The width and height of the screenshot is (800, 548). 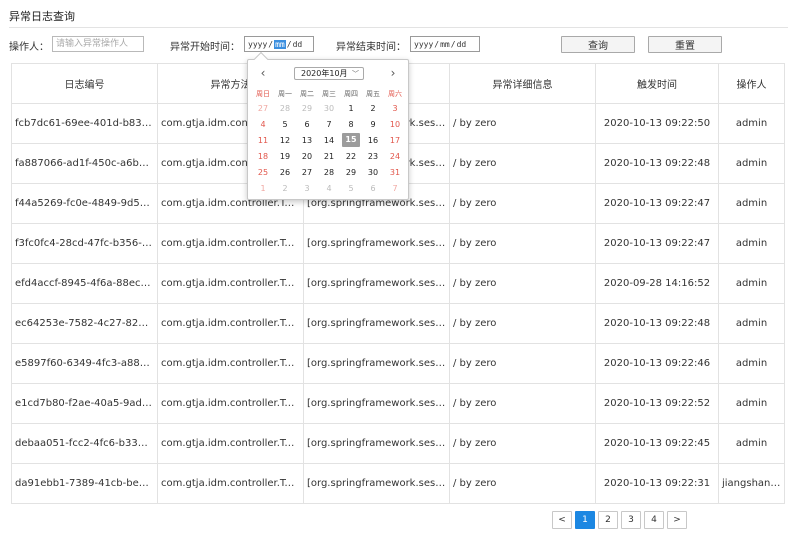 What do you see at coordinates (654, 520) in the screenshot?
I see `page-button-4: 4` at bounding box center [654, 520].